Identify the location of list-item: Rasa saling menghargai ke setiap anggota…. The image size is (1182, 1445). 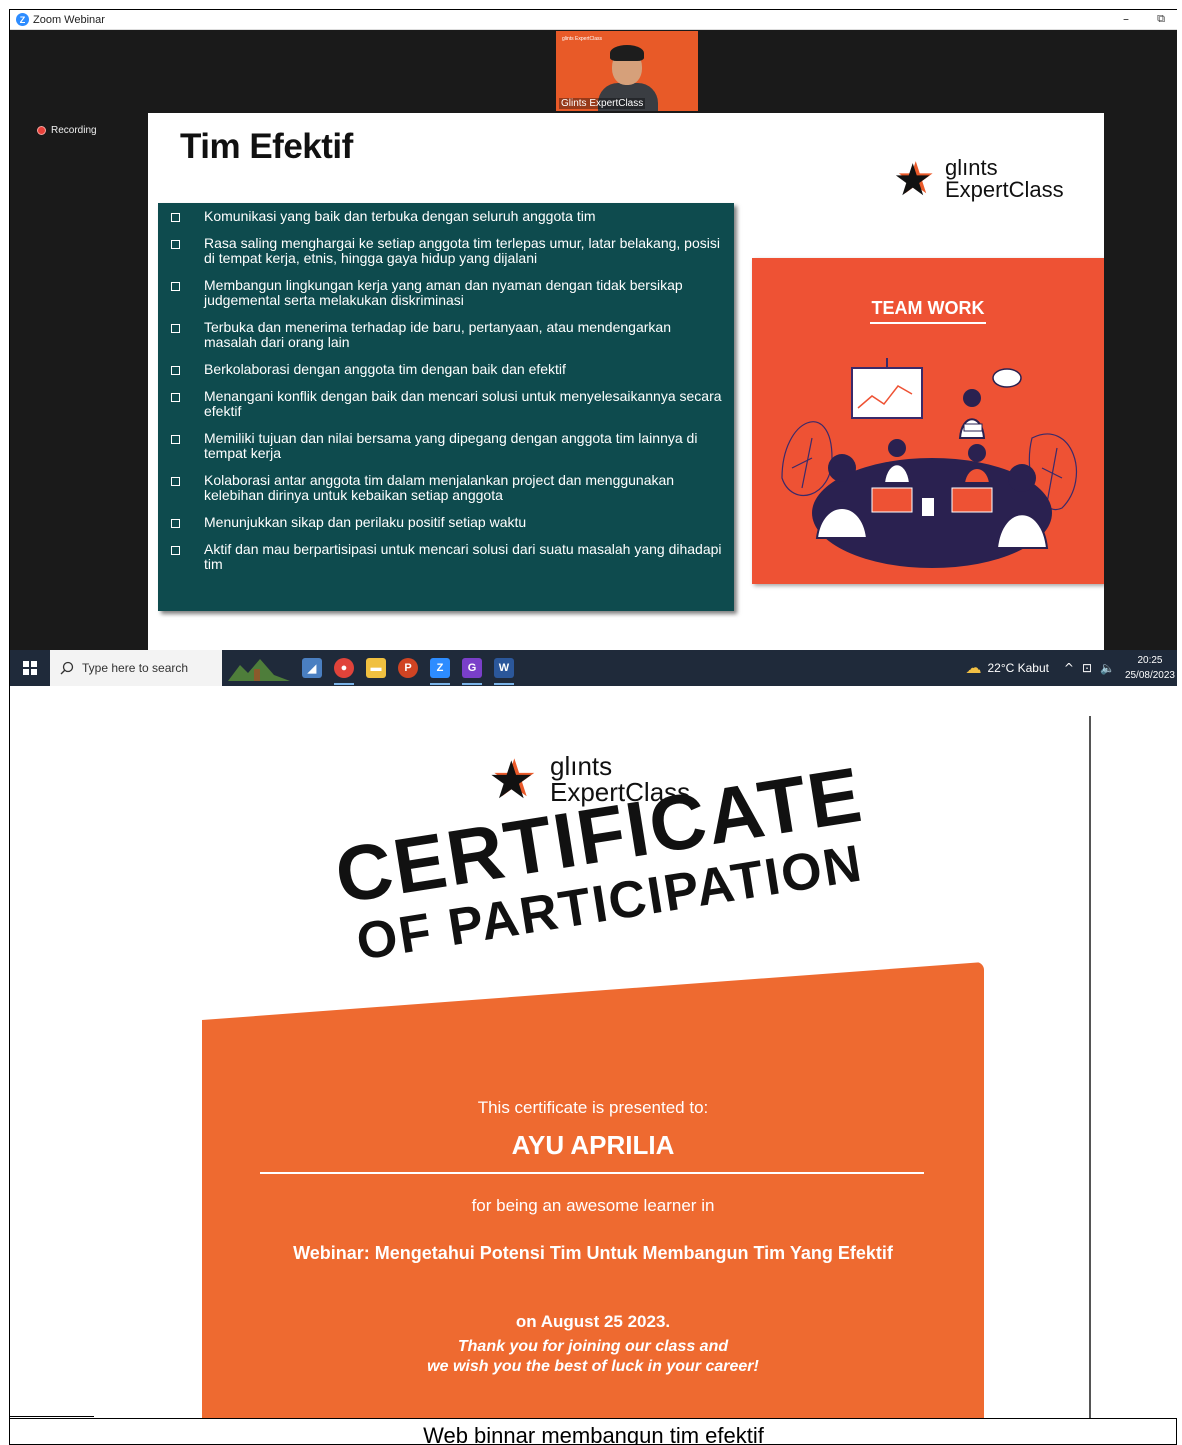
(446, 251).